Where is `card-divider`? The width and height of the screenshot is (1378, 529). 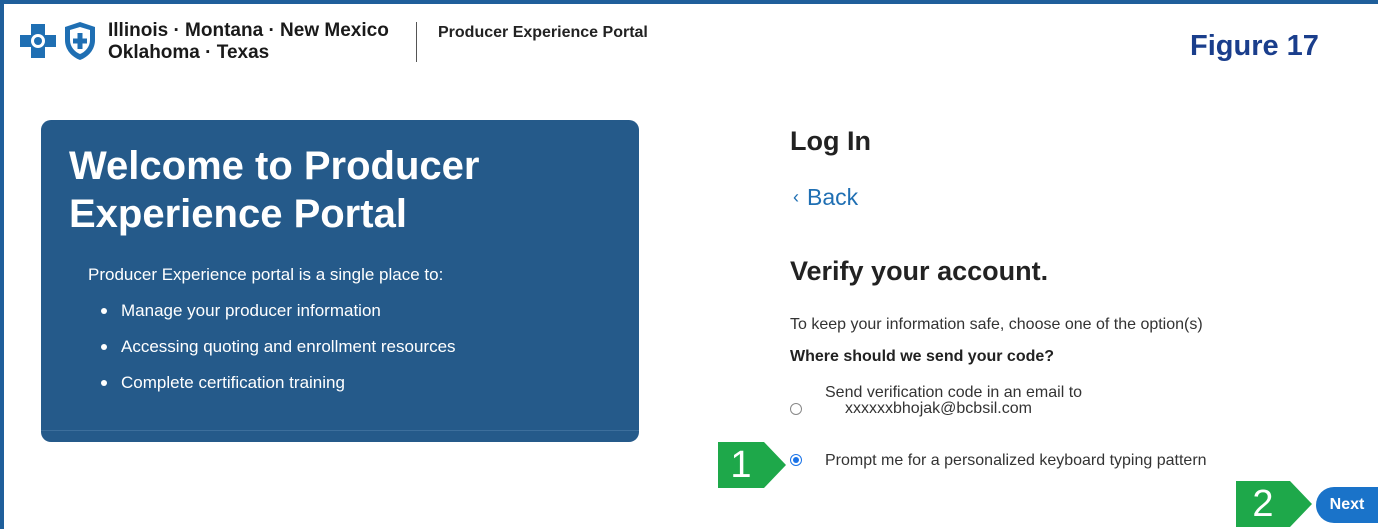 card-divider is located at coordinates (340, 430).